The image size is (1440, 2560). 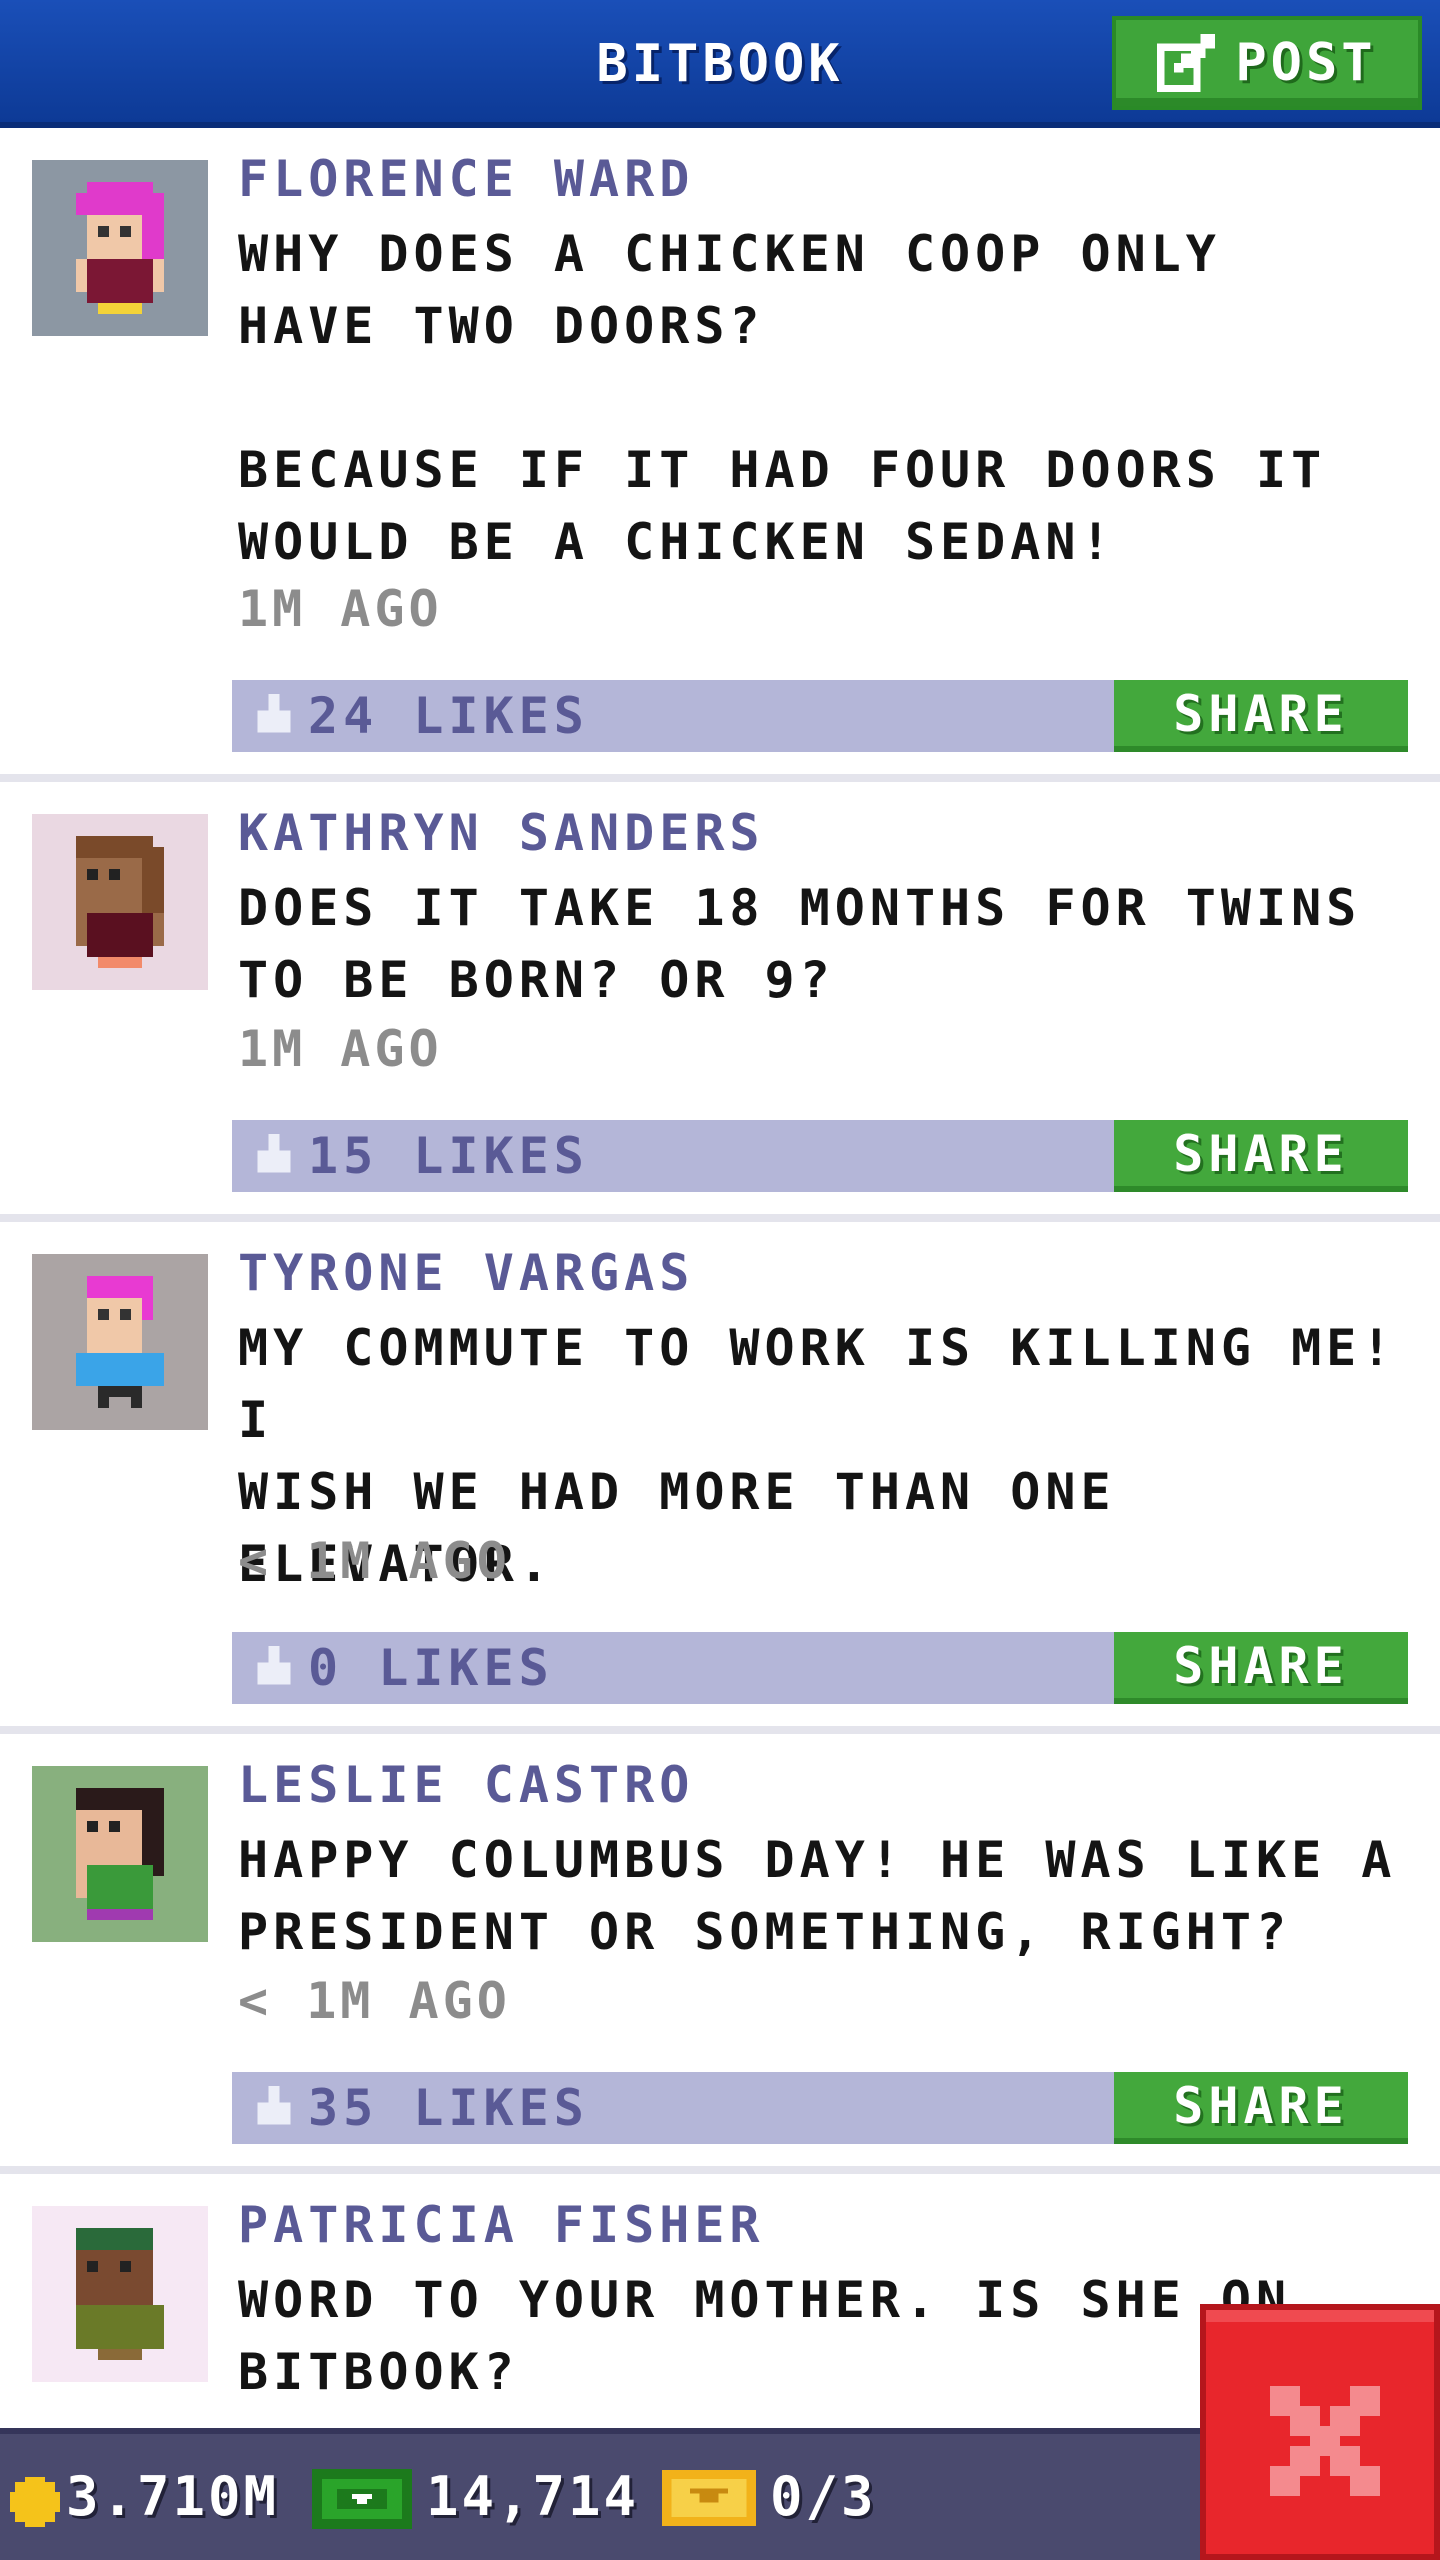 What do you see at coordinates (466, 179) in the screenshot?
I see `post-author: FLORENCE WARD` at bounding box center [466, 179].